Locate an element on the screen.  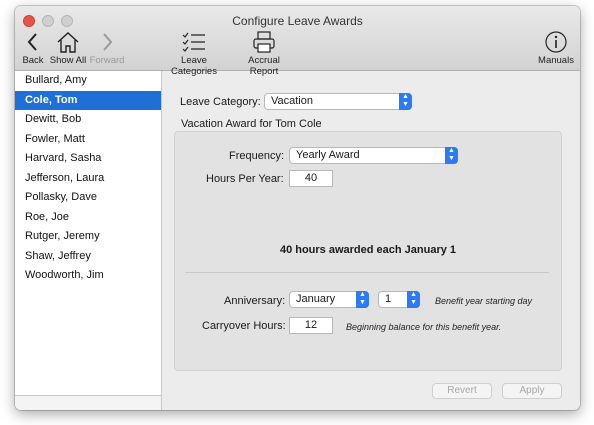
anniversary-day-select: 1 ▲ ▼ is located at coordinates (399, 299).